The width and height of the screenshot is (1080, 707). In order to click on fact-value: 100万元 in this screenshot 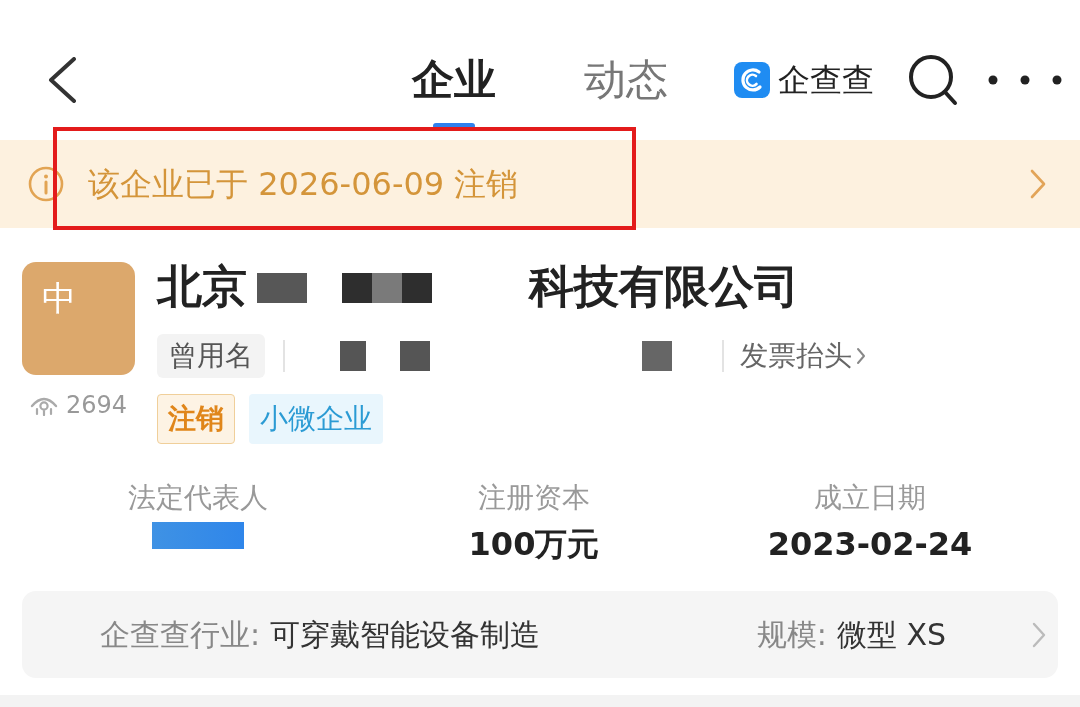, I will do `click(534, 544)`.